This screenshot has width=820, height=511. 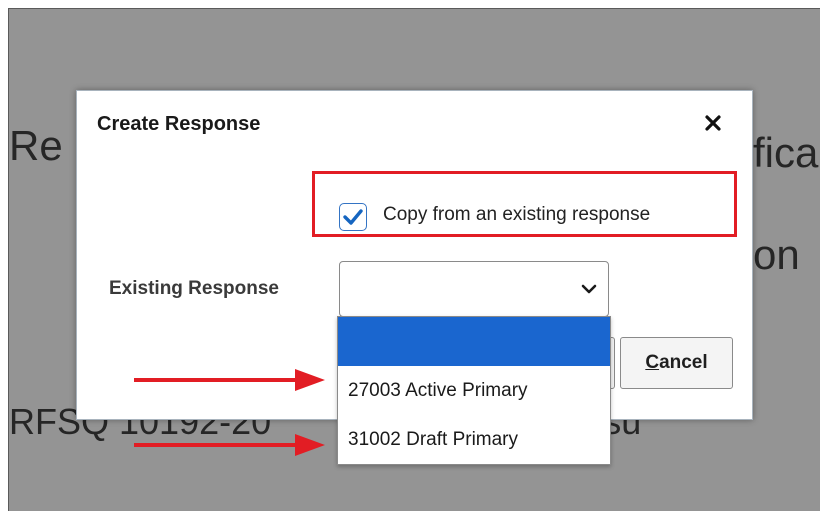 I want to click on copy-existing-checkbox, so click(x=353, y=217).